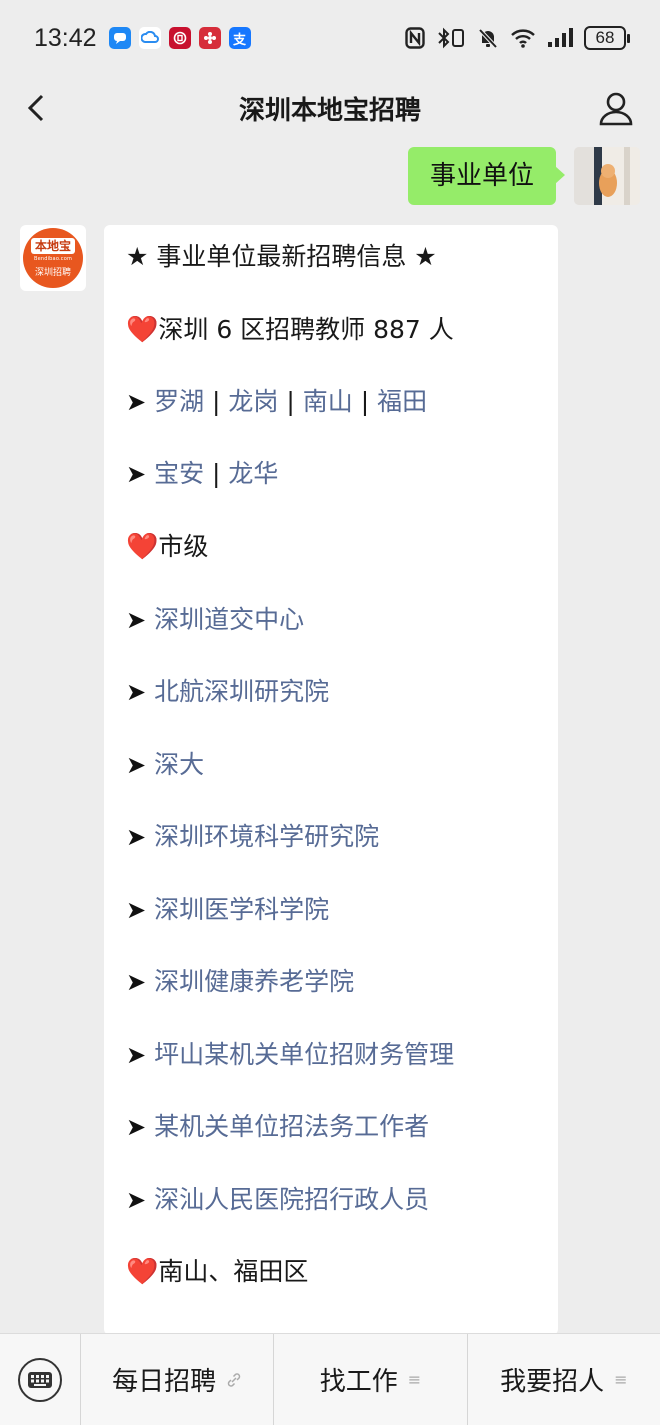  Describe the element at coordinates (119, 38) in the screenshot. I see `message-app-icon` at that location.